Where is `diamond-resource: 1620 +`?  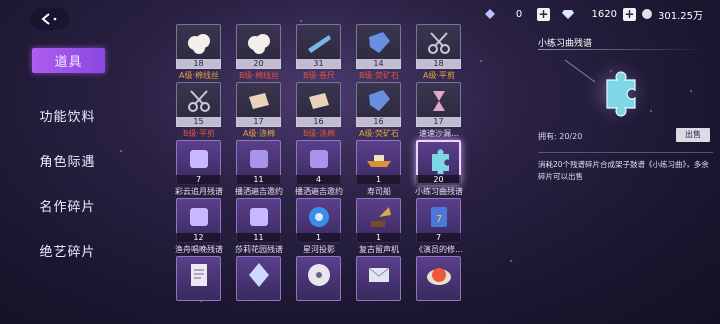 diamond-resource: 1620 + is located at coordinates (598, 14).